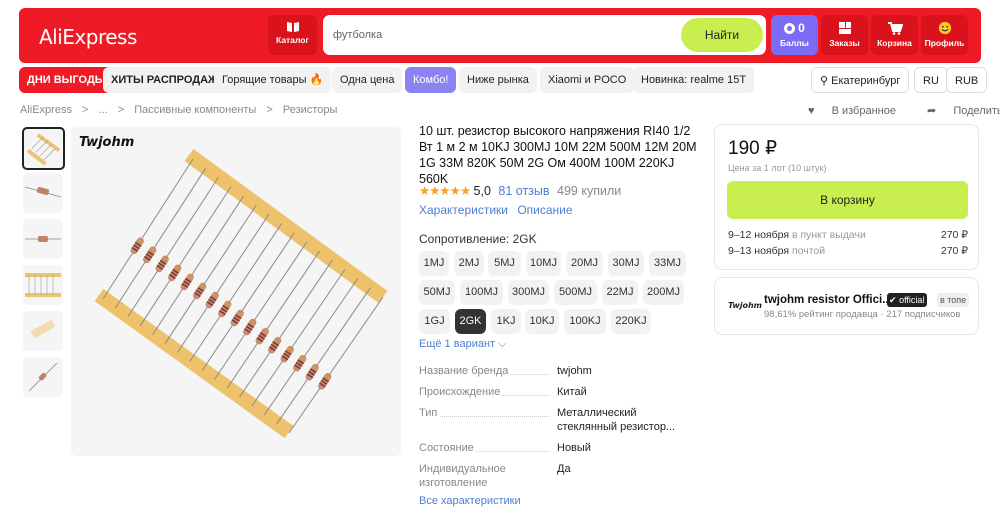 The width and height of the screenshot is (1000, 523). What do you see at coordinates (895, 28) in the screenshot?
I see `cart-icon` at bounding box center [895, 28].